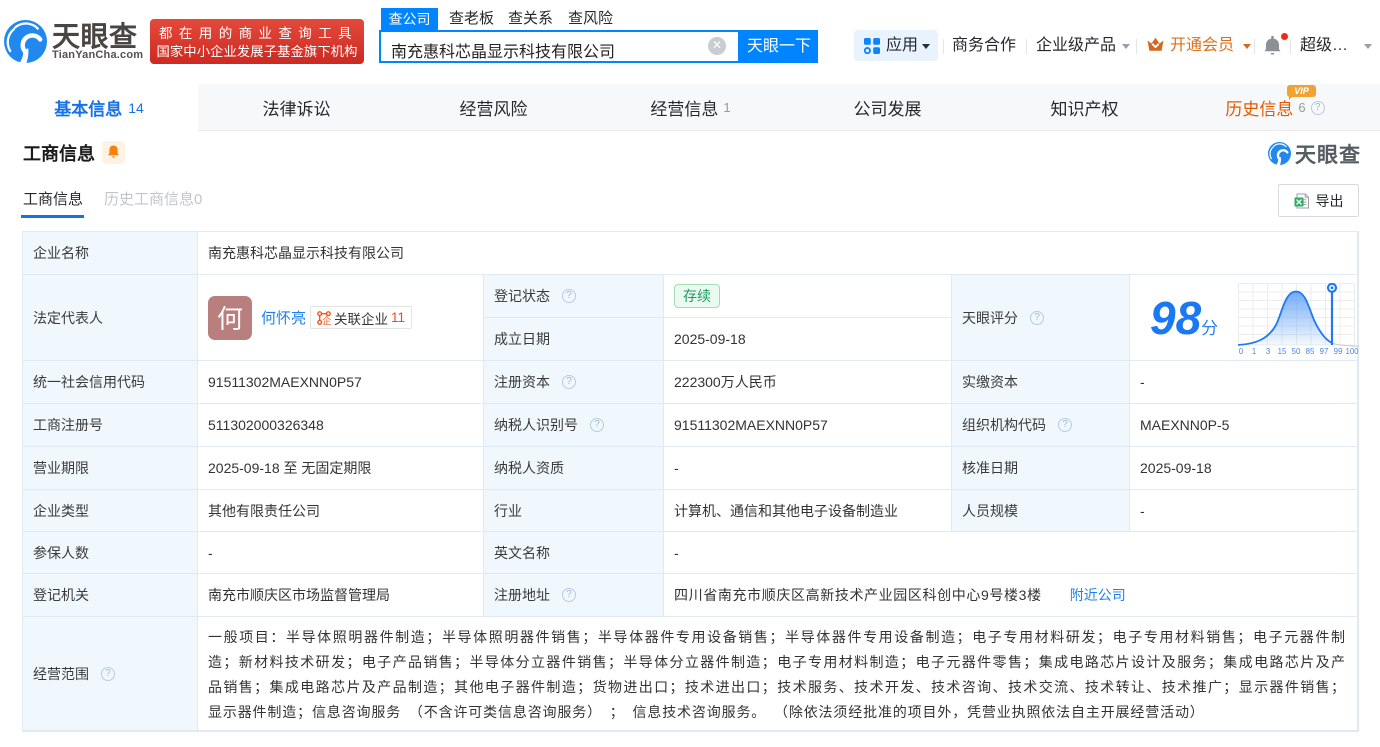 This screenshot has width=1380, height=747. Describe the element at coordinates (1254, 351) in the screenshot. I see `svg-text: 1` at that location.